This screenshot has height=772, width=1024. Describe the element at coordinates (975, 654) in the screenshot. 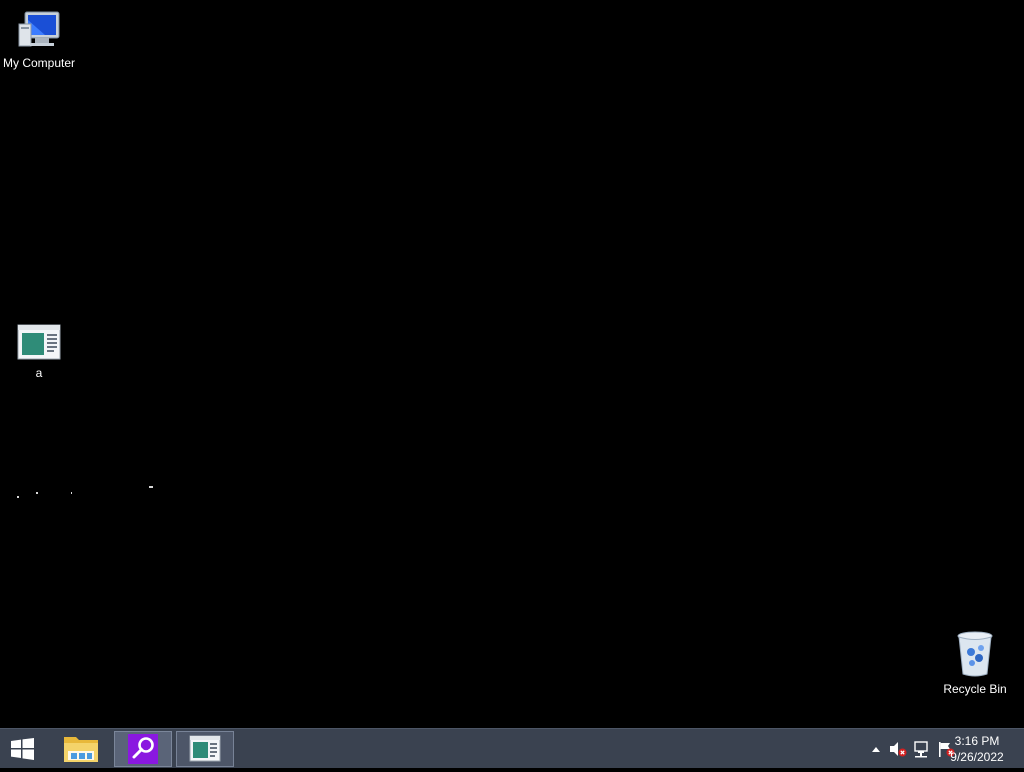

I see `recycle-bin-icon` at that location.